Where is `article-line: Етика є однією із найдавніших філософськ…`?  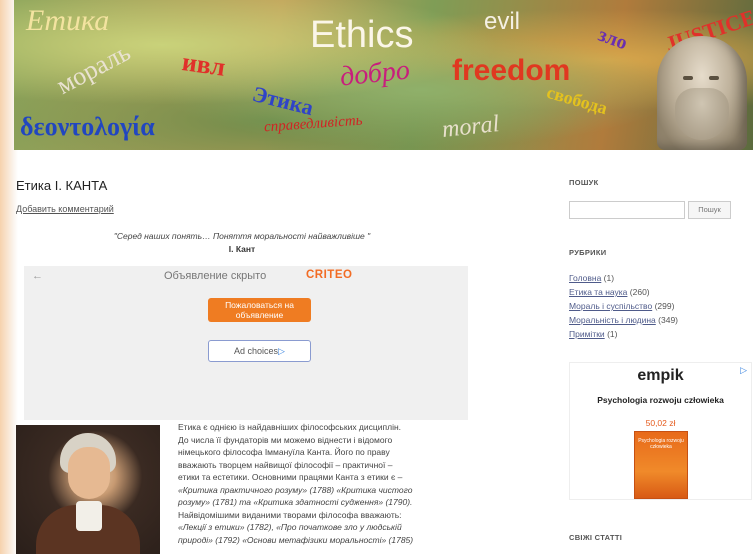
article-line: Етика є однією із найдавніших філософськ… is located at coordinates (290, 427).